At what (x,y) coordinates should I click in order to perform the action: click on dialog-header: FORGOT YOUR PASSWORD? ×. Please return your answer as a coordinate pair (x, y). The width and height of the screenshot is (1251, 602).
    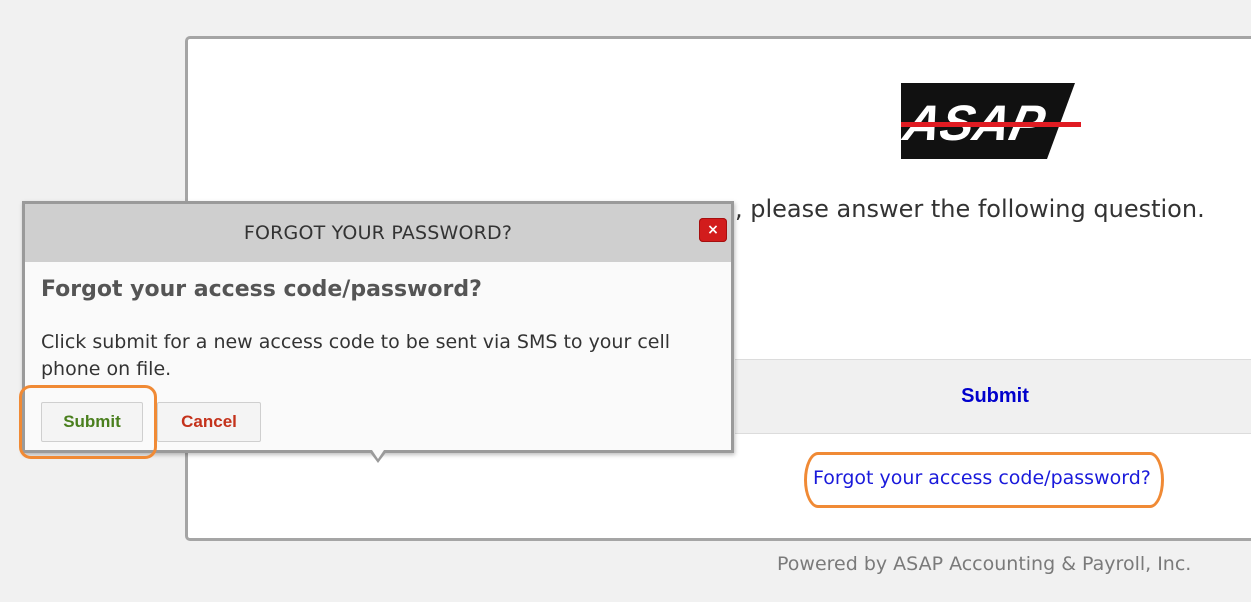
    Looking at the image, I should click on (378, 233).